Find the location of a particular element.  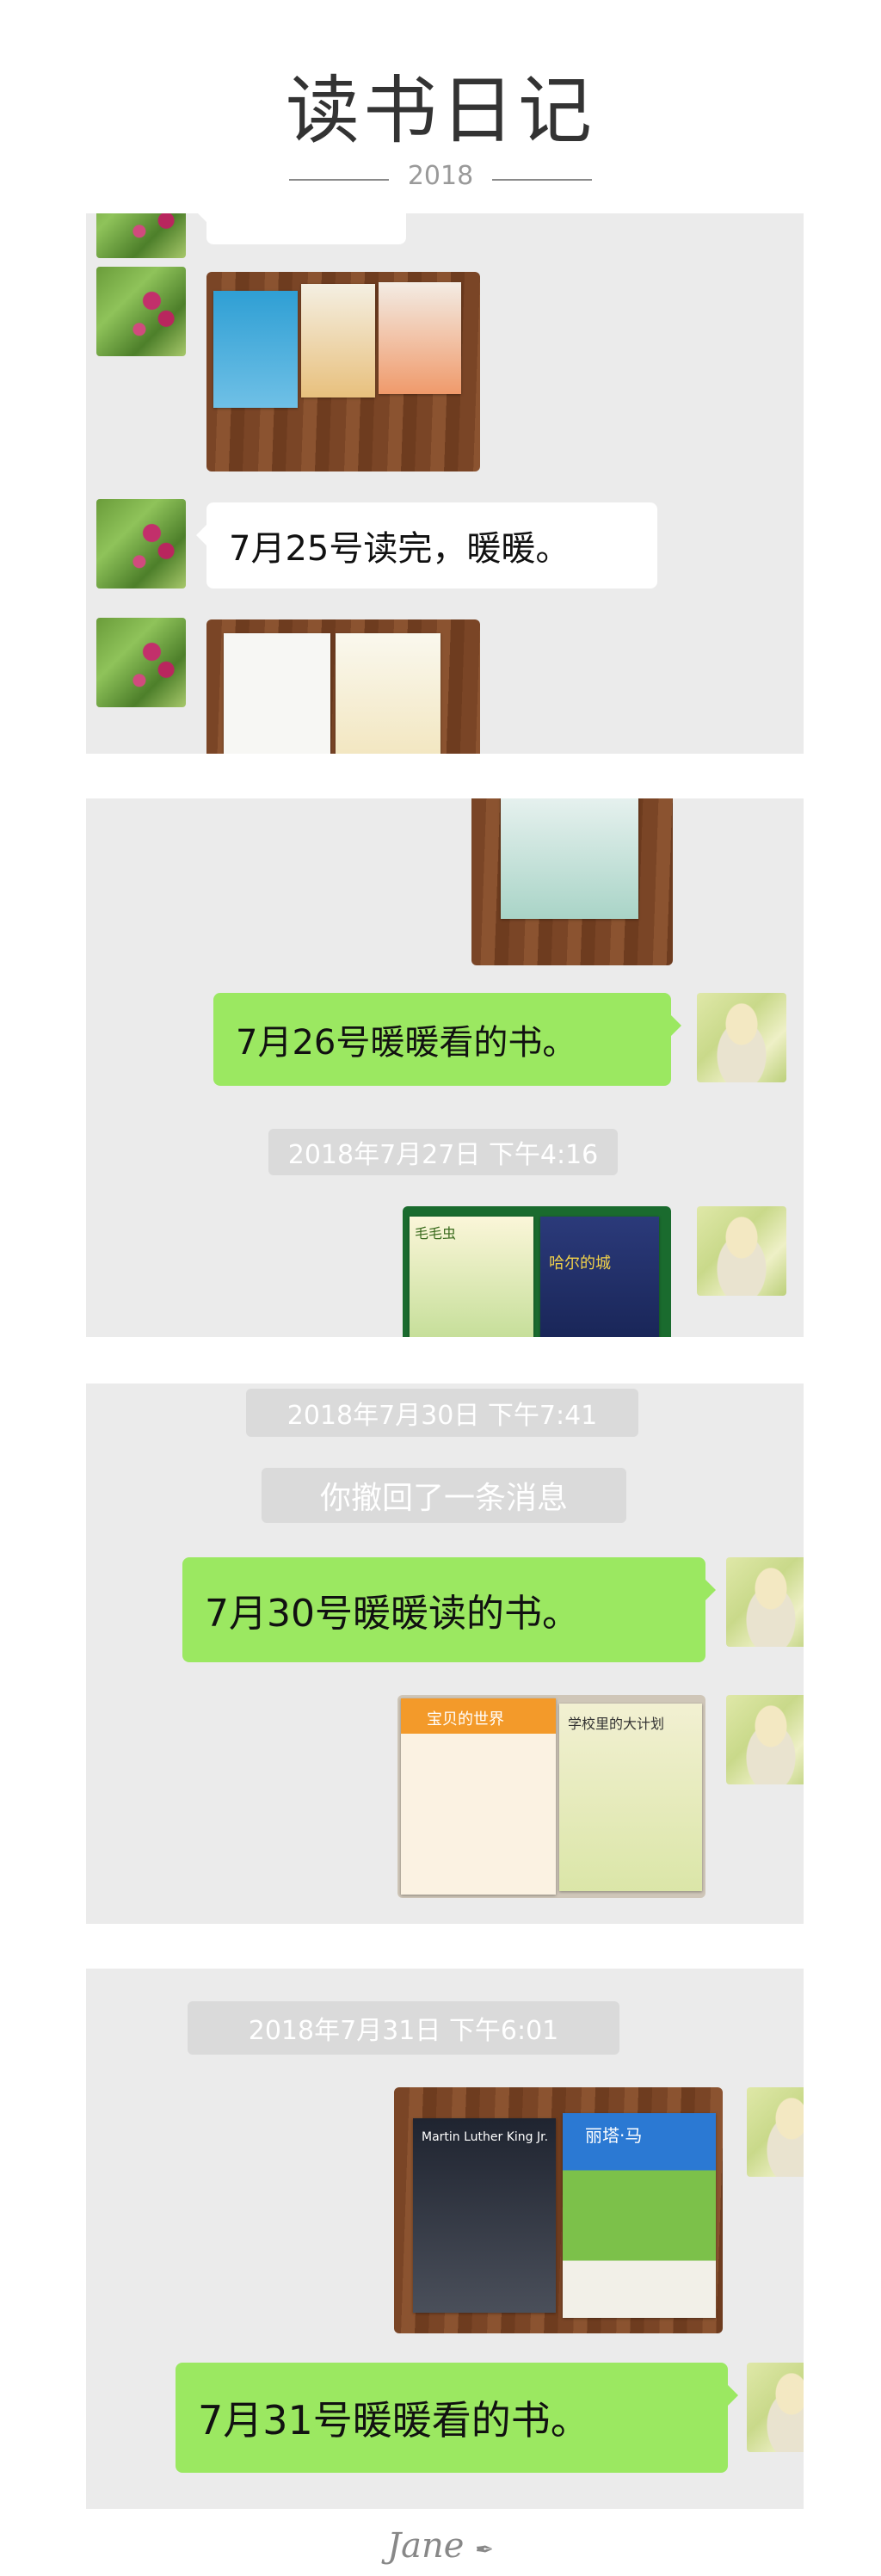

book-cover: 丽塔·马 is located at coordinates (639, 2215).